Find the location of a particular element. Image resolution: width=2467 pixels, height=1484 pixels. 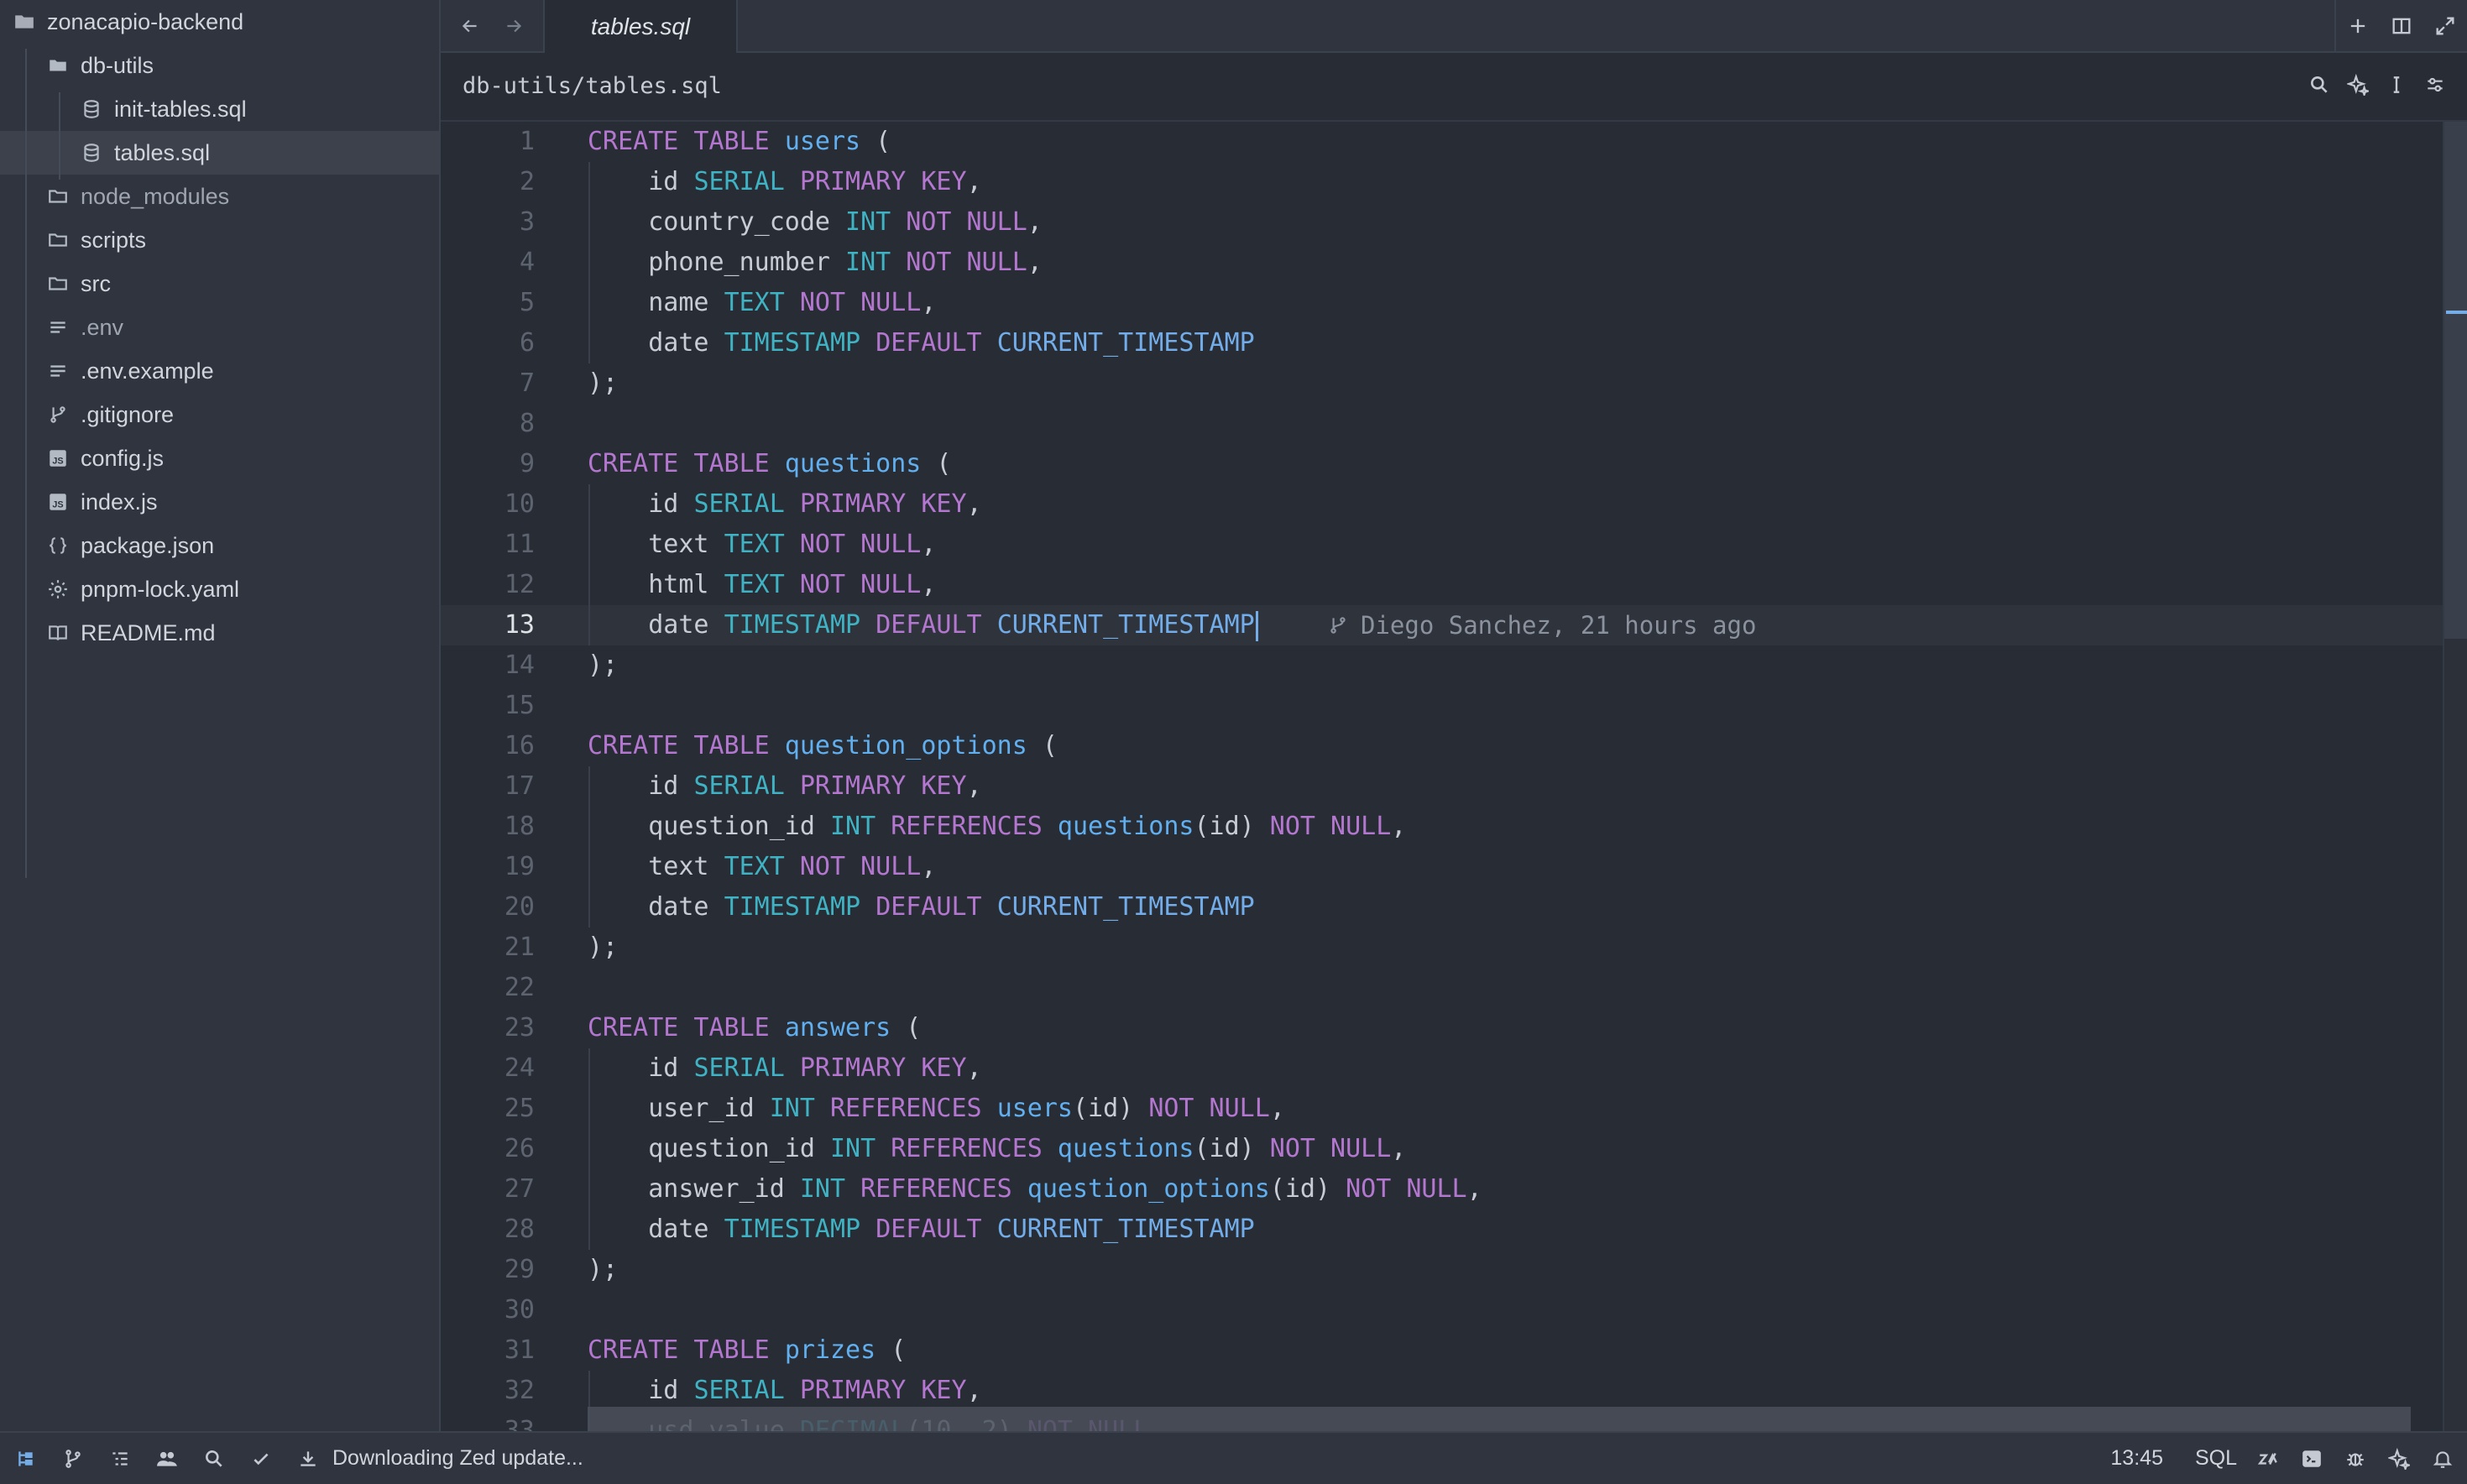

code-line: 10 id SERIAL PRIMARY KEY, is located at coordinates (1442, 504).